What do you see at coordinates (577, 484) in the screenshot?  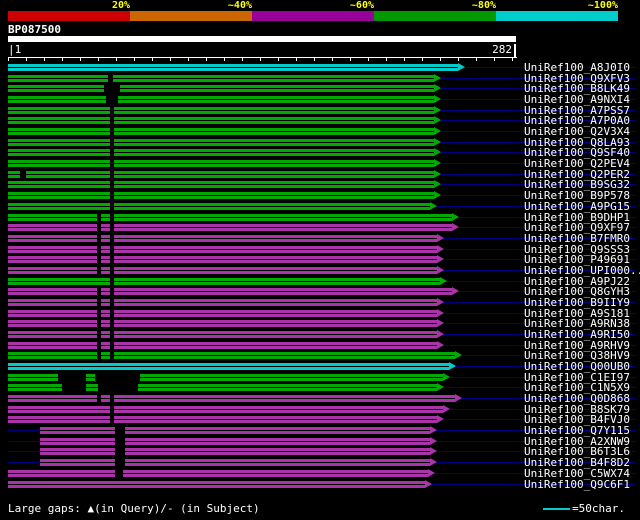 I see `hit-label: UniRef100_Q9C6F1` at bounding box center [577, 484].